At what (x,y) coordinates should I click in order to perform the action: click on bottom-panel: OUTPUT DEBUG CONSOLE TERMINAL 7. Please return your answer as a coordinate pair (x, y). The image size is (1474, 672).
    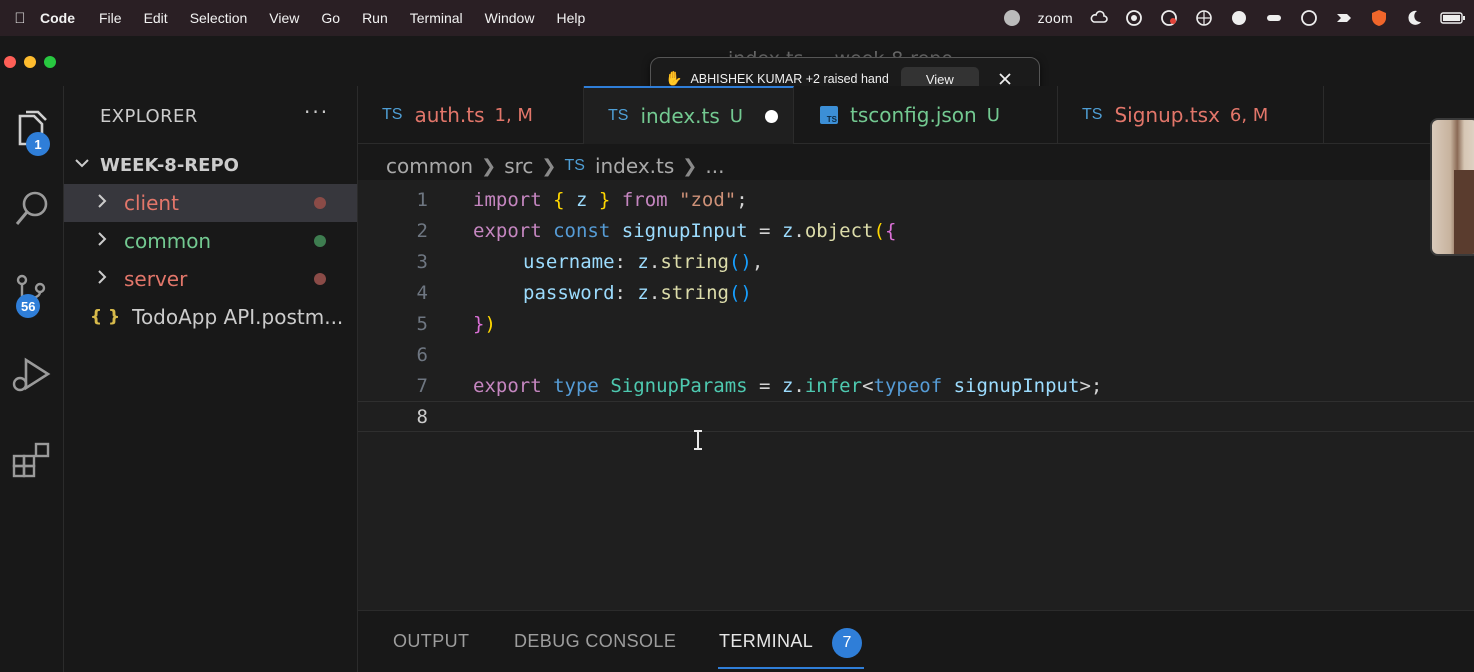
    Looking at the image, I should click on (916, 641).